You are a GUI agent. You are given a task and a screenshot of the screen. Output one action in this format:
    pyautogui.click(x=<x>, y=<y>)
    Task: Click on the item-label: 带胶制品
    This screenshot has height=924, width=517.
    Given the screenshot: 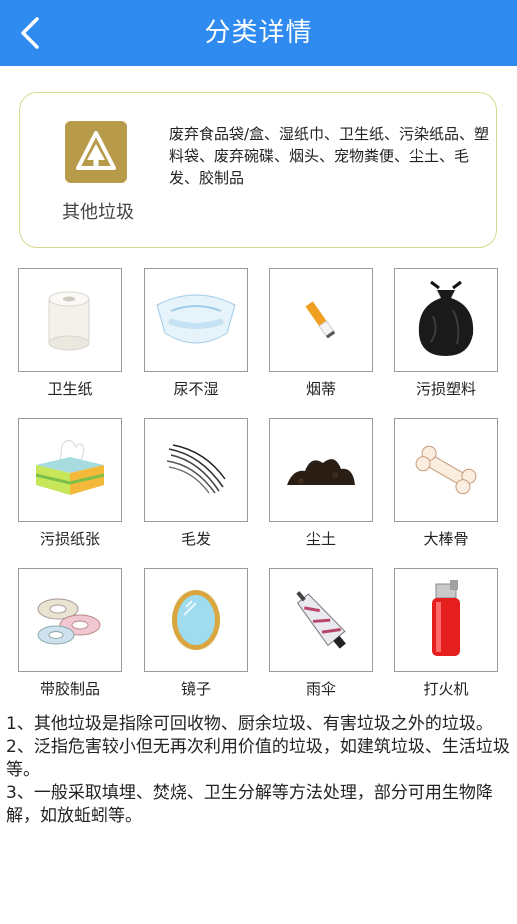 What is the action you would take?
    pyautogui.click(x=69, y=689)
    